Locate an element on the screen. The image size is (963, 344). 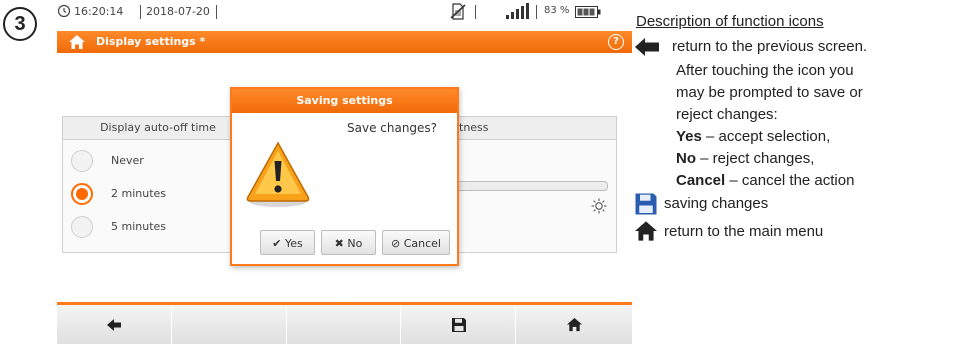
help-icon: ? is located at coordinates (616, 42).